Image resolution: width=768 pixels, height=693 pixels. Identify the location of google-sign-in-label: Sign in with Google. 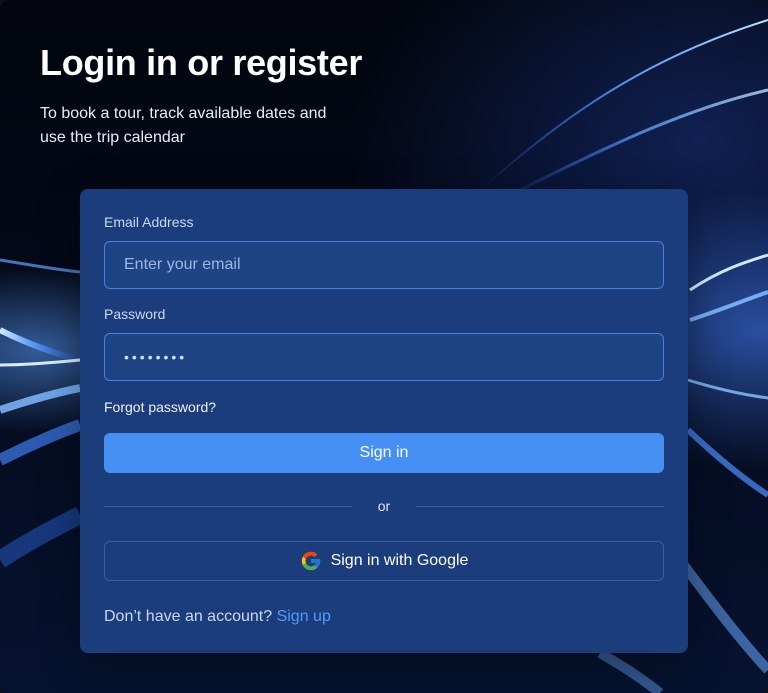
(399, 560).